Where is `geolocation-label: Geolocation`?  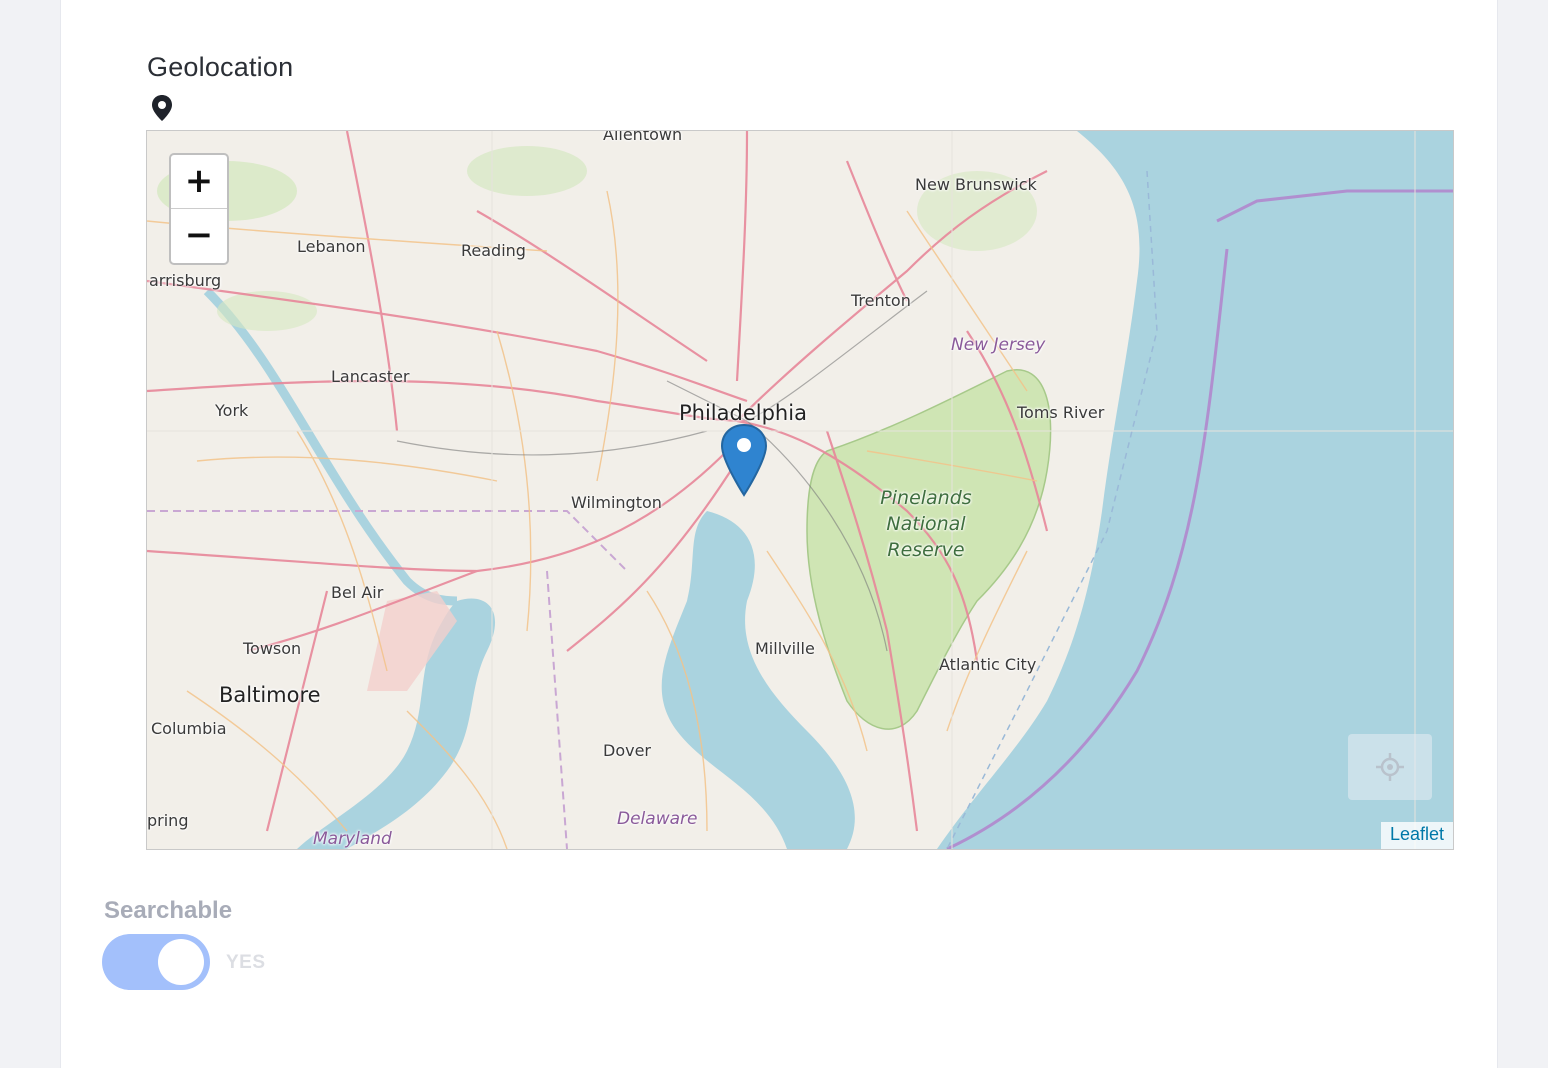 geolocation-label: Geolocation is located at coordinates (220, 67).